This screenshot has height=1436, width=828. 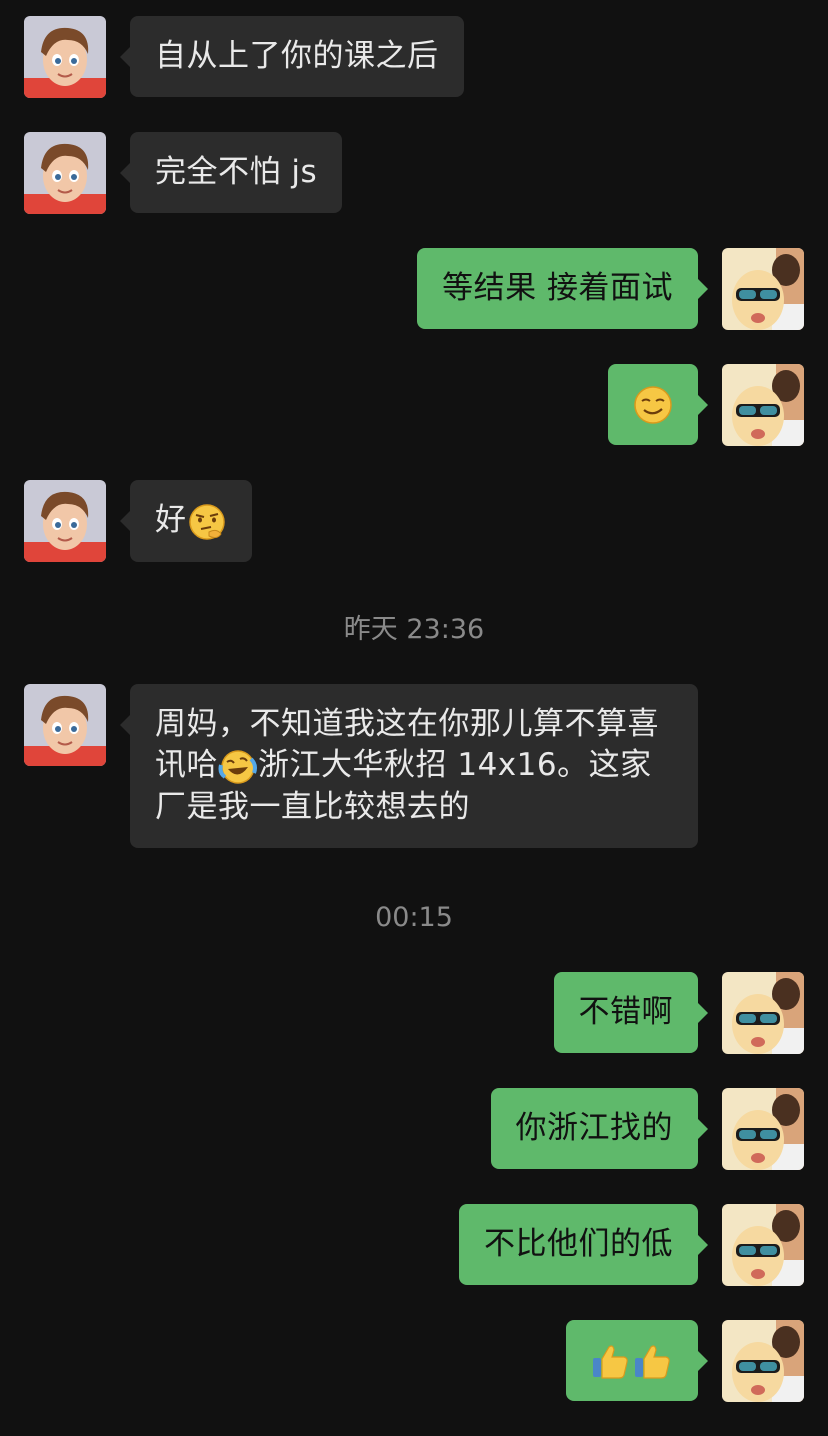 What do you see at coordinates (206, 521) in the screenshot?
I see `thinking-face-emoji-icon` at bounding box center [206, 521].